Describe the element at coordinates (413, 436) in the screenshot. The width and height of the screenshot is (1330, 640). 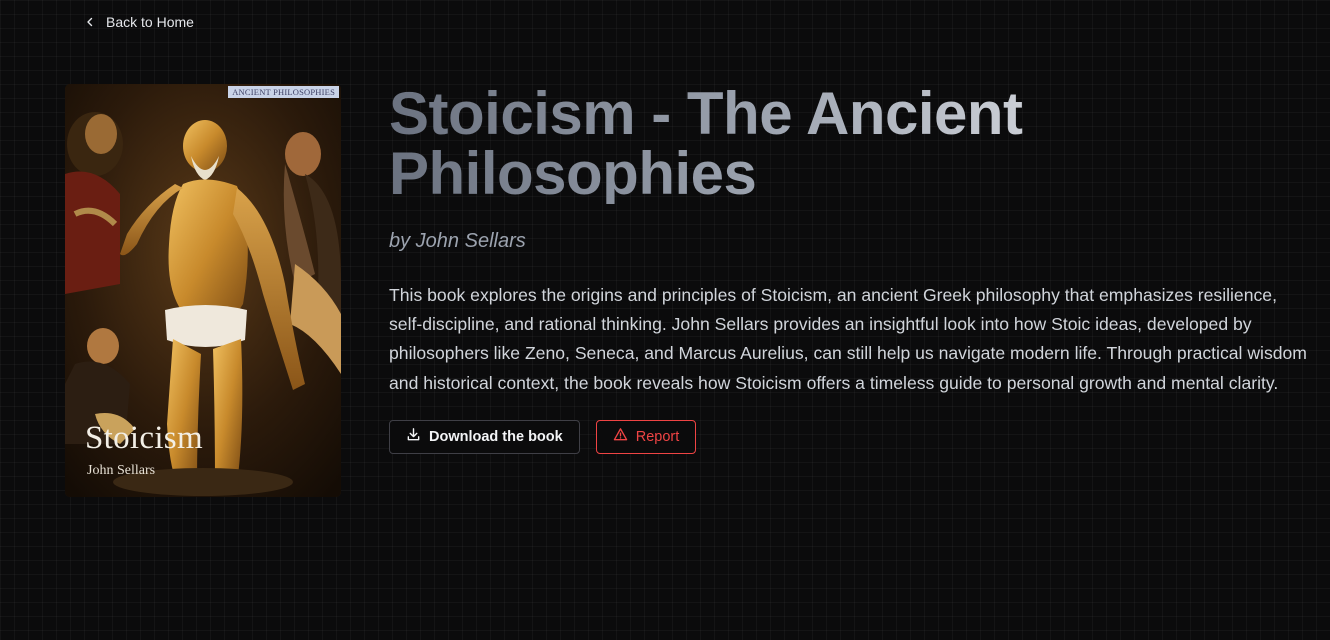
I see `download-icon` at that location.